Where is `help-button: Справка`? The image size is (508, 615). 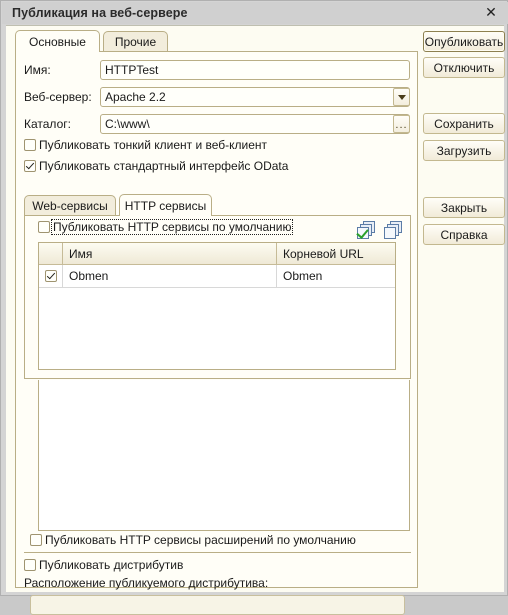 help-button: Справка is located at coordinates (464, 234).